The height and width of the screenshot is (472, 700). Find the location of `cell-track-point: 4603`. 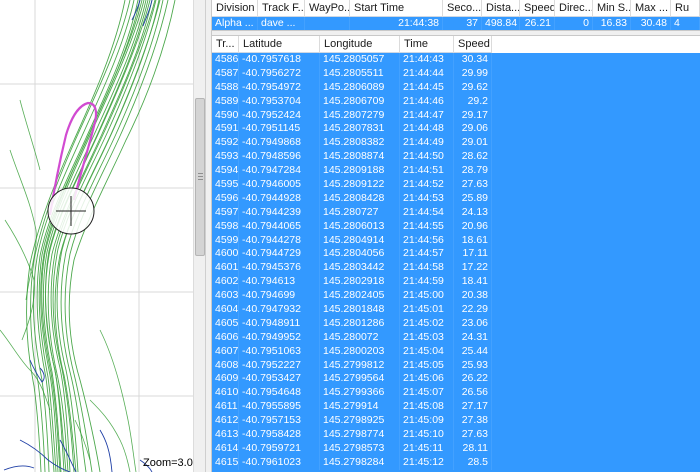

cell-track-point: 4603 is located at coordinates (225, 296).